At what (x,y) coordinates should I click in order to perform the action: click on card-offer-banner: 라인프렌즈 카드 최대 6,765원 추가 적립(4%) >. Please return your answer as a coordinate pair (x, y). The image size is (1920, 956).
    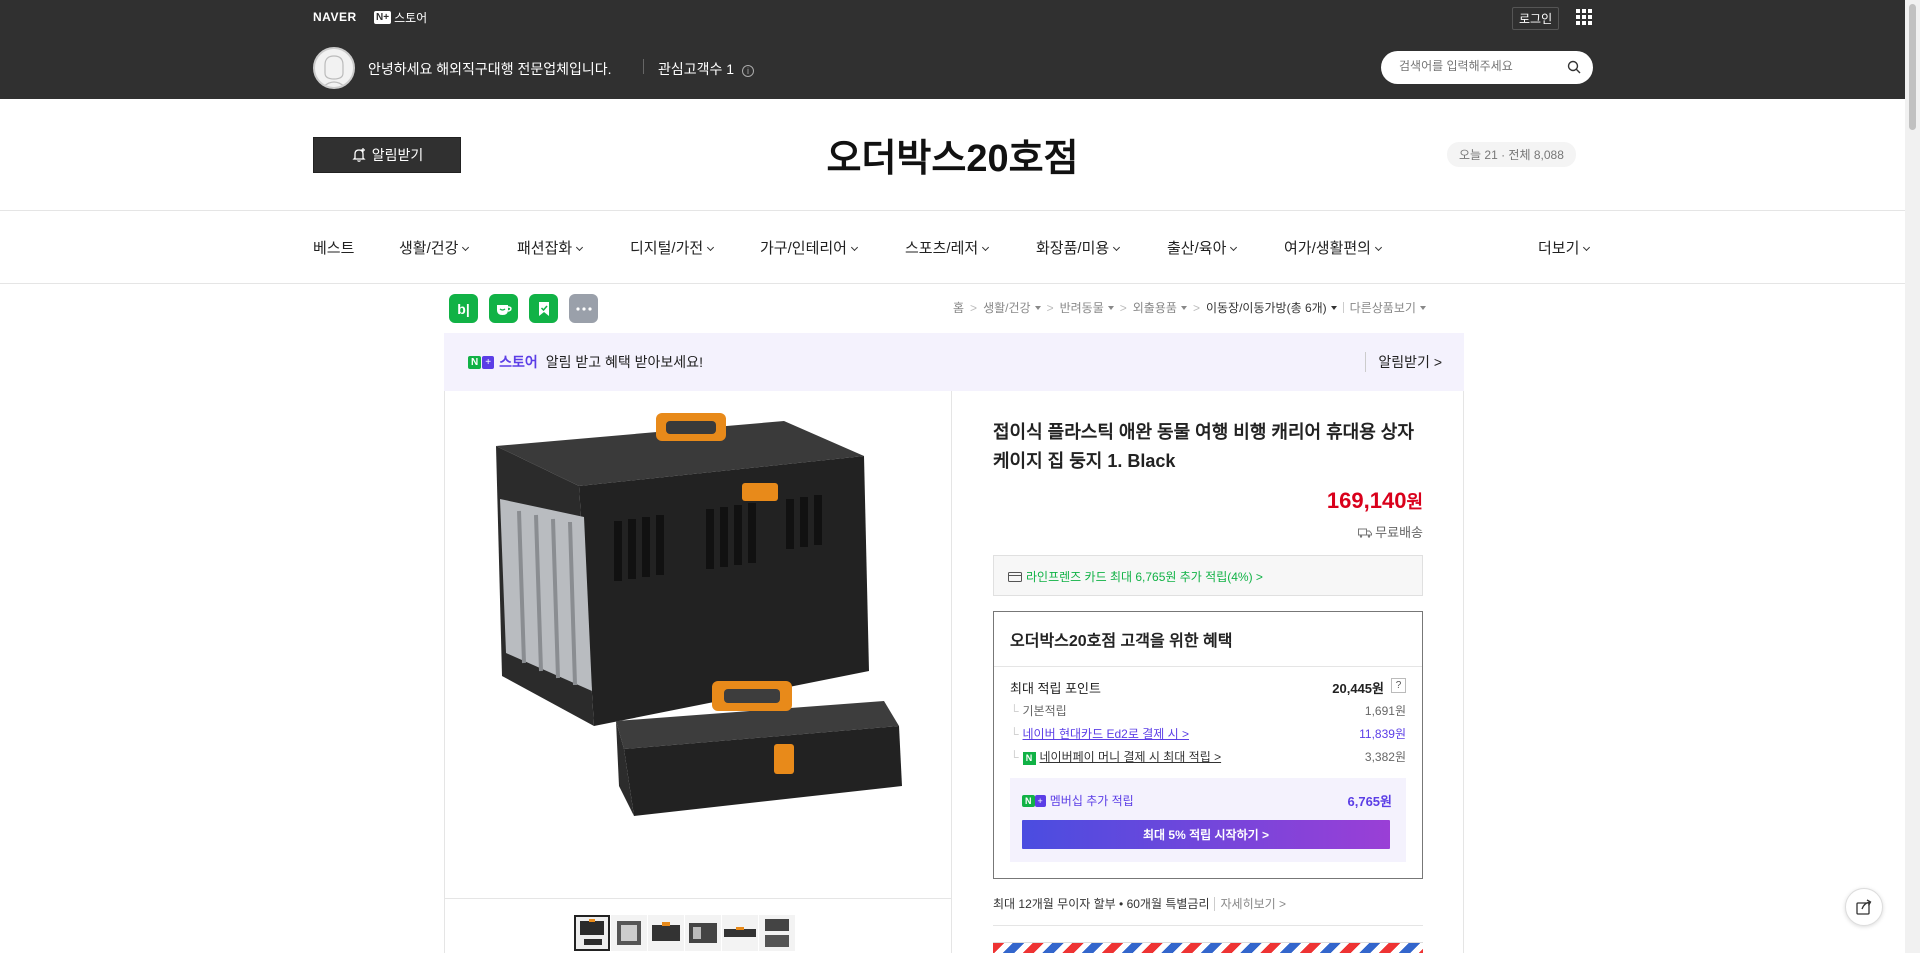
    Looking at the image, I should click on (1208, 575).